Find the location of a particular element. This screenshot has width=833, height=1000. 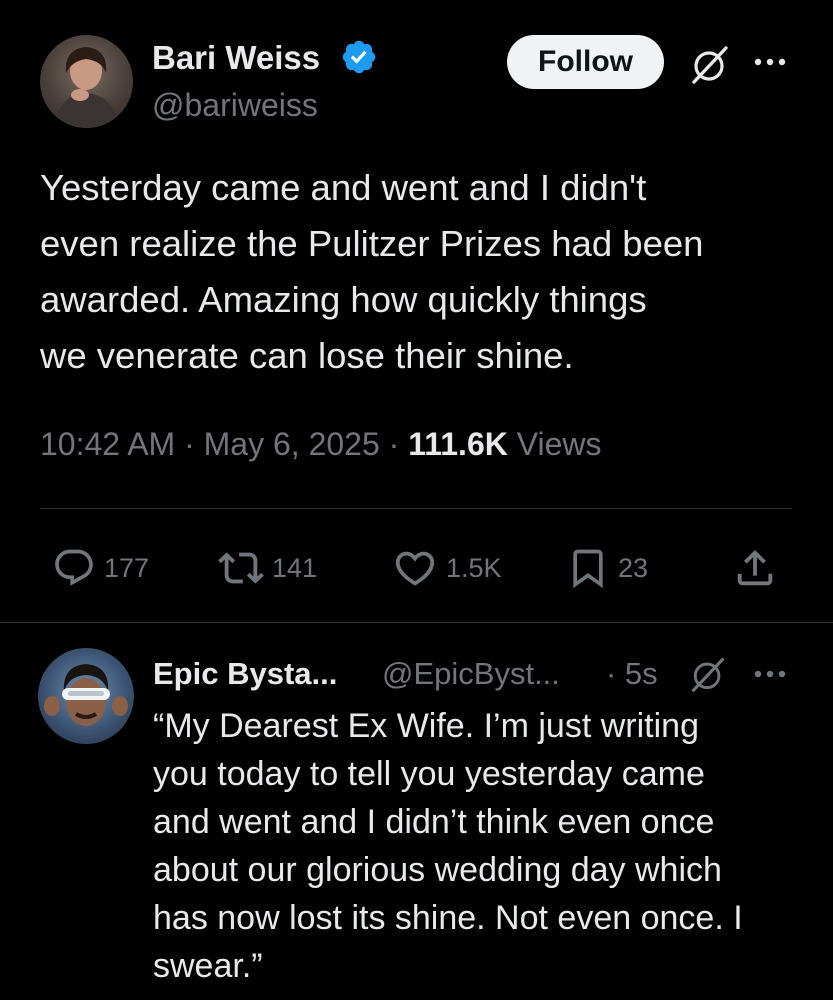

author-display-name: Bari Weiss is located at coordinates (236, 58).